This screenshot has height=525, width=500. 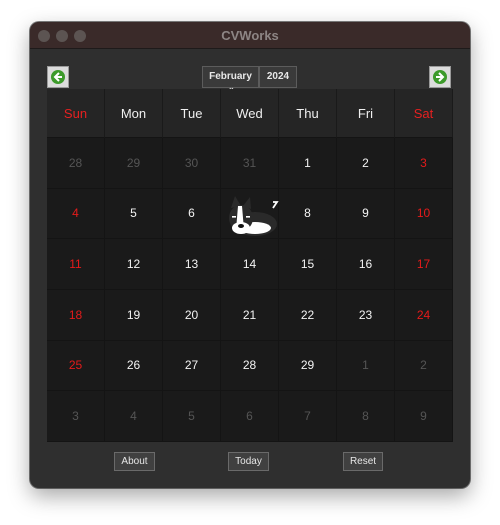 What do you see at coordinates (76, 264) in the screenshot?
I see `calendar-day: 11` at bounding box center [76, 264].